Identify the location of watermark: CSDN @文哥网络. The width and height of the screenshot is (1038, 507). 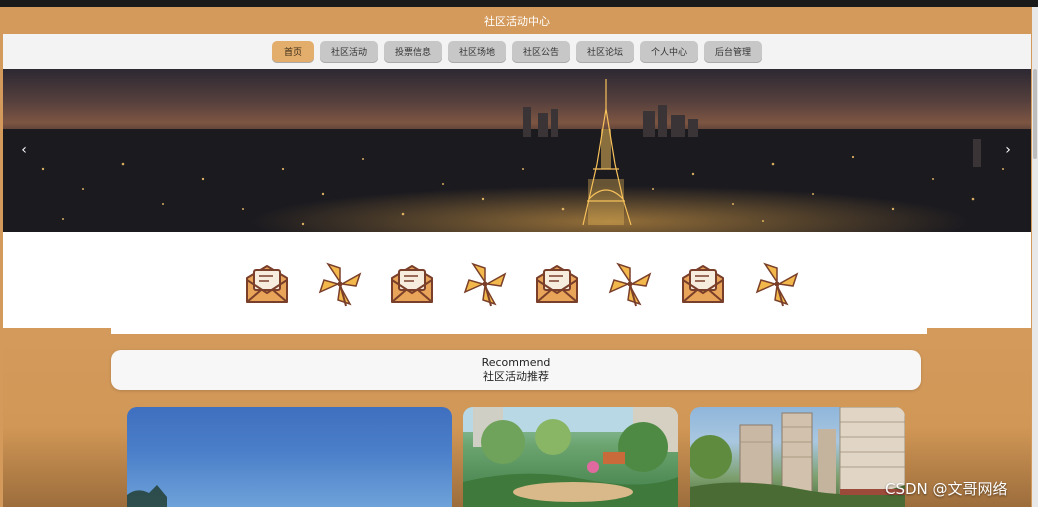
(946, 489).